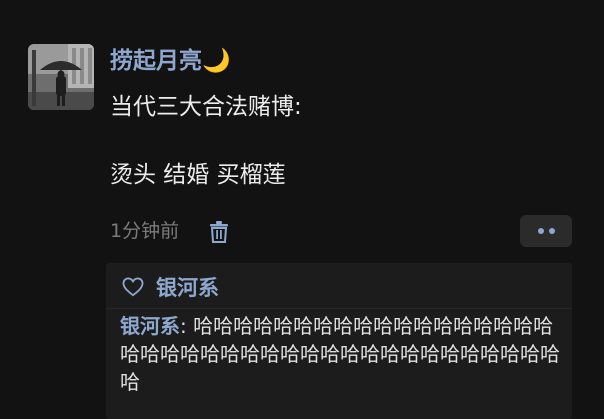 The image size is (604, 419). I want to click on liker-name: 银河系, so click(187, 287).